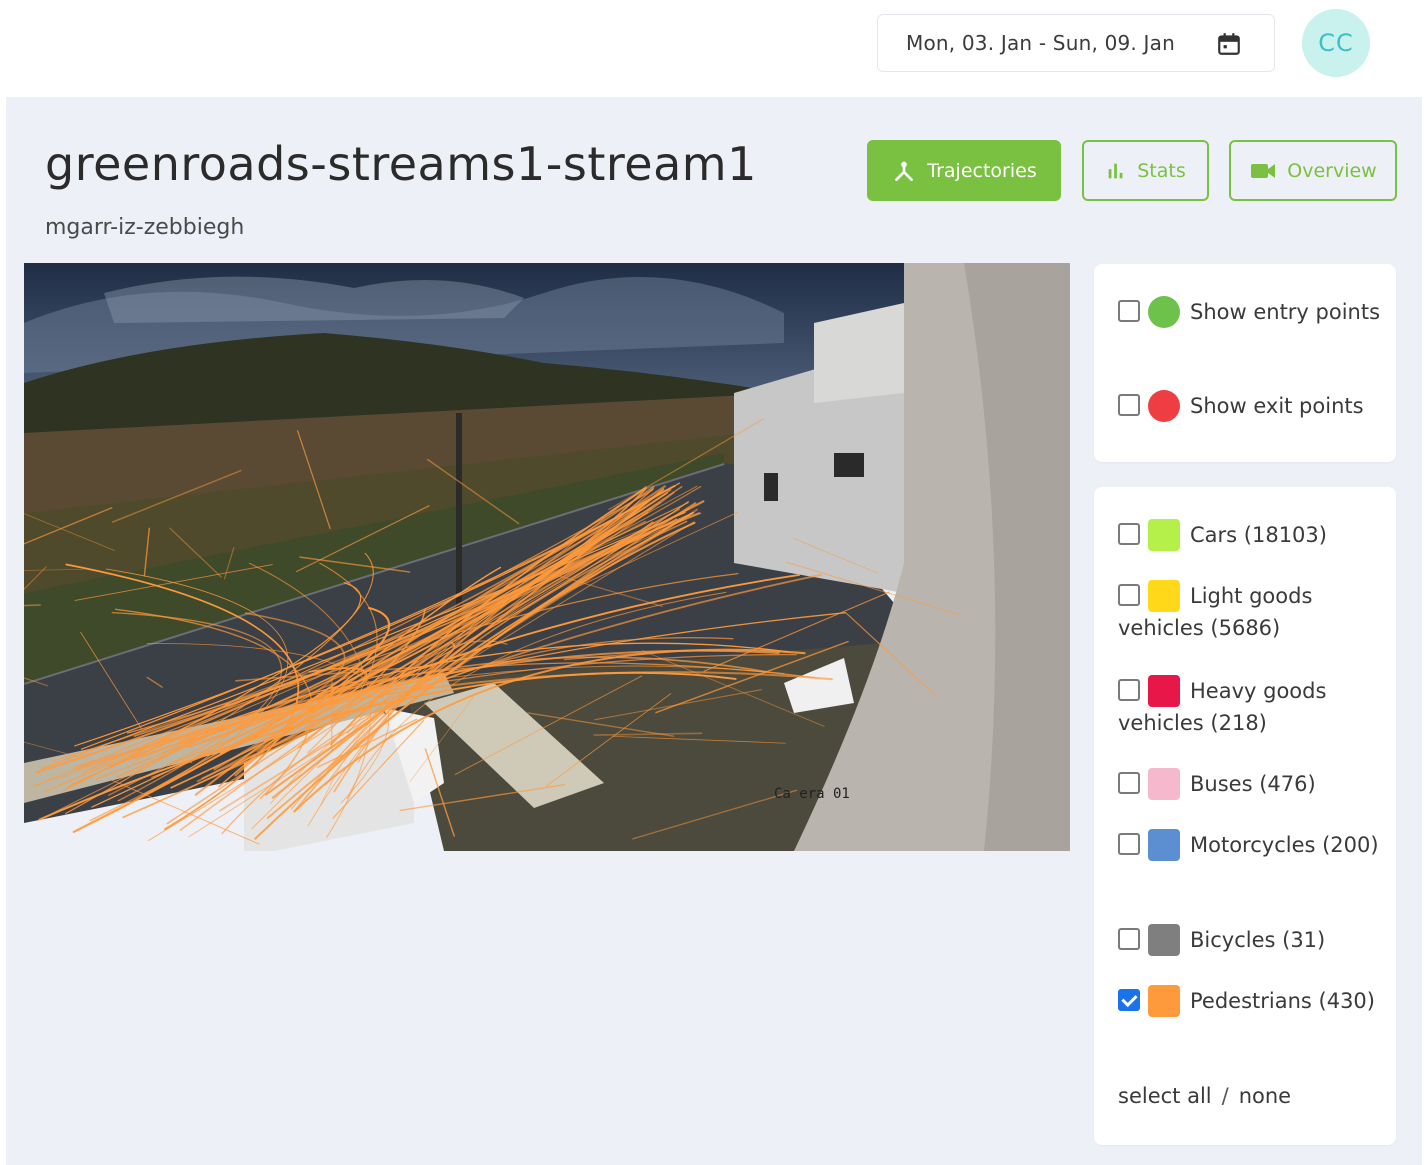 The image size is (1428, 1165). Describe the element at coordinates (1129, 1000) in the screenshot. I see `pedestrians-checkbox` at that location.